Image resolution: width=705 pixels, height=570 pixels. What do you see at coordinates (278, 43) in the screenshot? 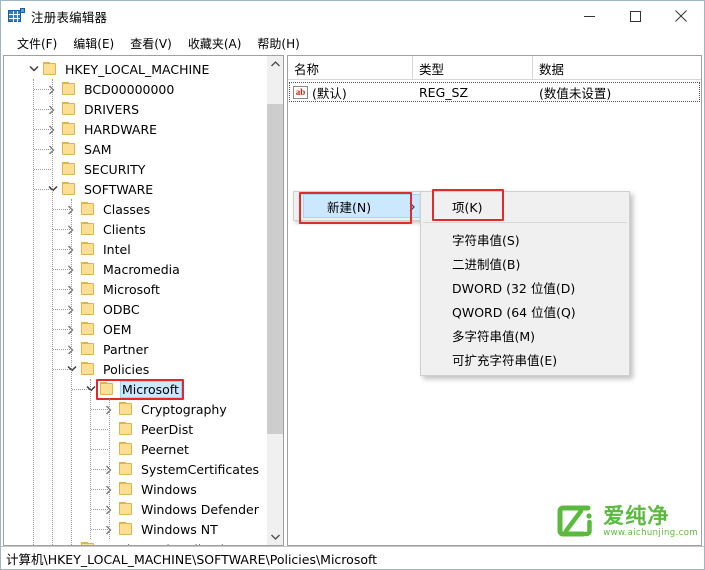
I see `menu-help: 帮助(H)` at bounding box center [278, 43].